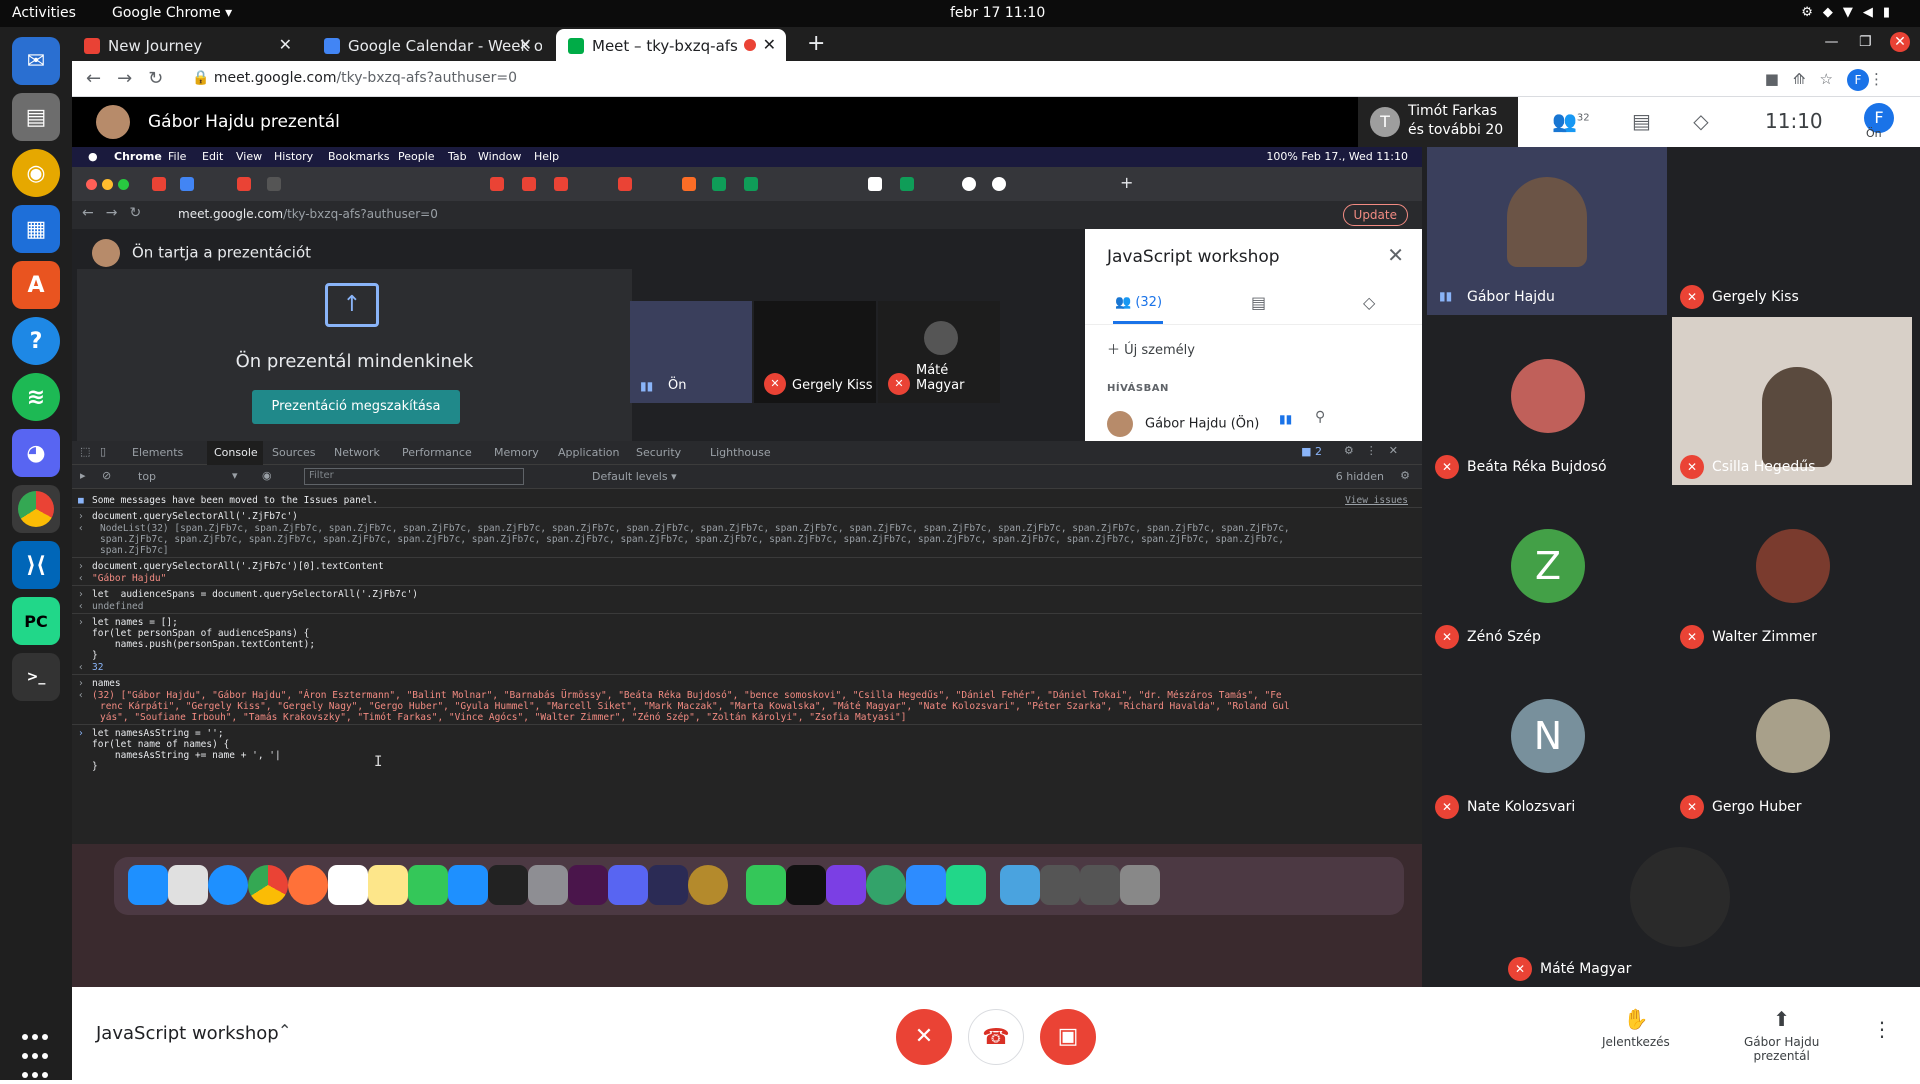 This screenshot has width=1920, height=1084. I want to click on devtools-tab: Console, so click(236, 452).